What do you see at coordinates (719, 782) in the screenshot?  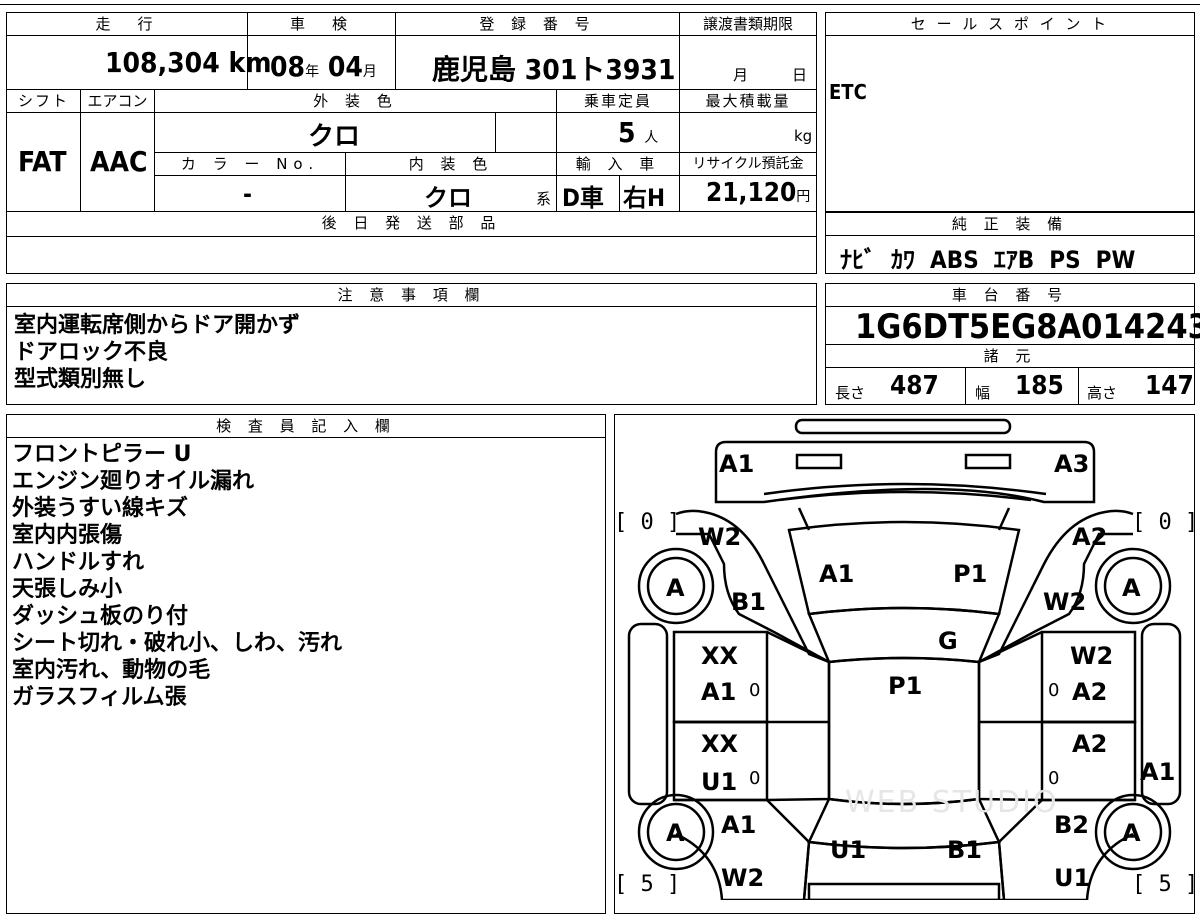 I see `diagram-rdoor-l-2: U1` at bounding box center [719, 782].